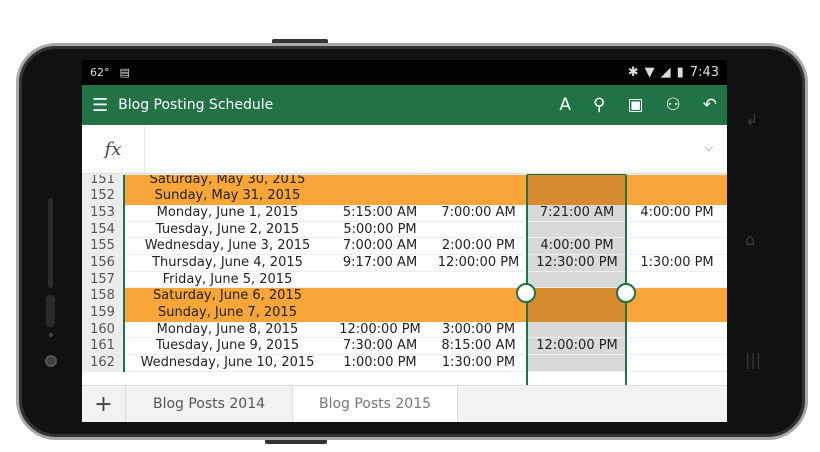 The image size is (820, 452). I want to click on chevron-down-icon: ⌵, so click(709, 148).